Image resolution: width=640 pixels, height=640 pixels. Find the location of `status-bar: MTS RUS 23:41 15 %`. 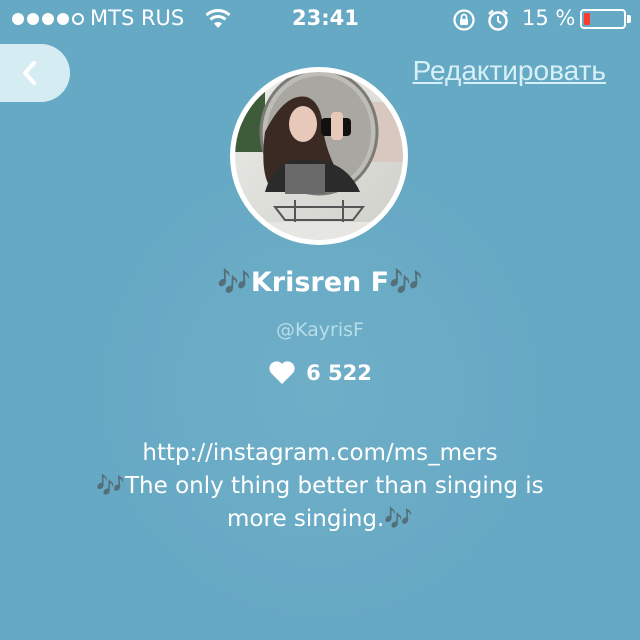

status-bar: MTS RUS 23:41 15 % is located at coordinates (320, 20).